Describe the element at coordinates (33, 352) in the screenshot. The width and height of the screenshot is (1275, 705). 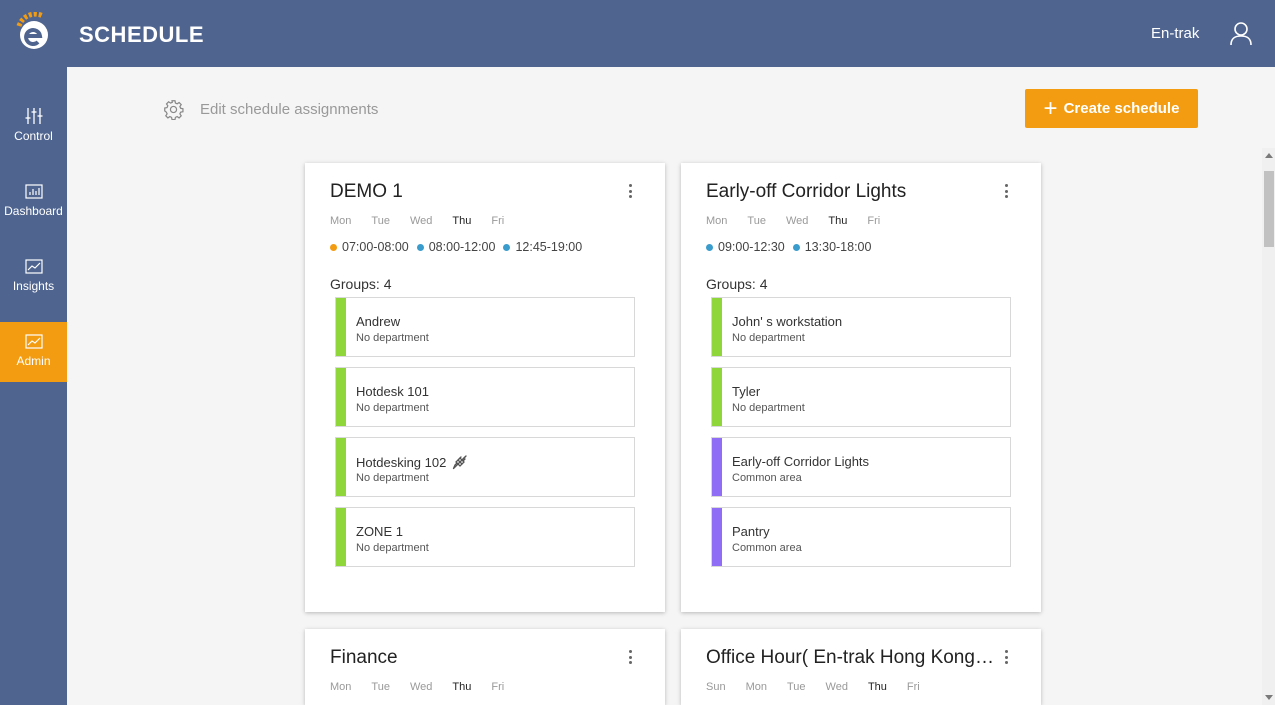
I see `sidebar-item-admin: Admin` at that location.